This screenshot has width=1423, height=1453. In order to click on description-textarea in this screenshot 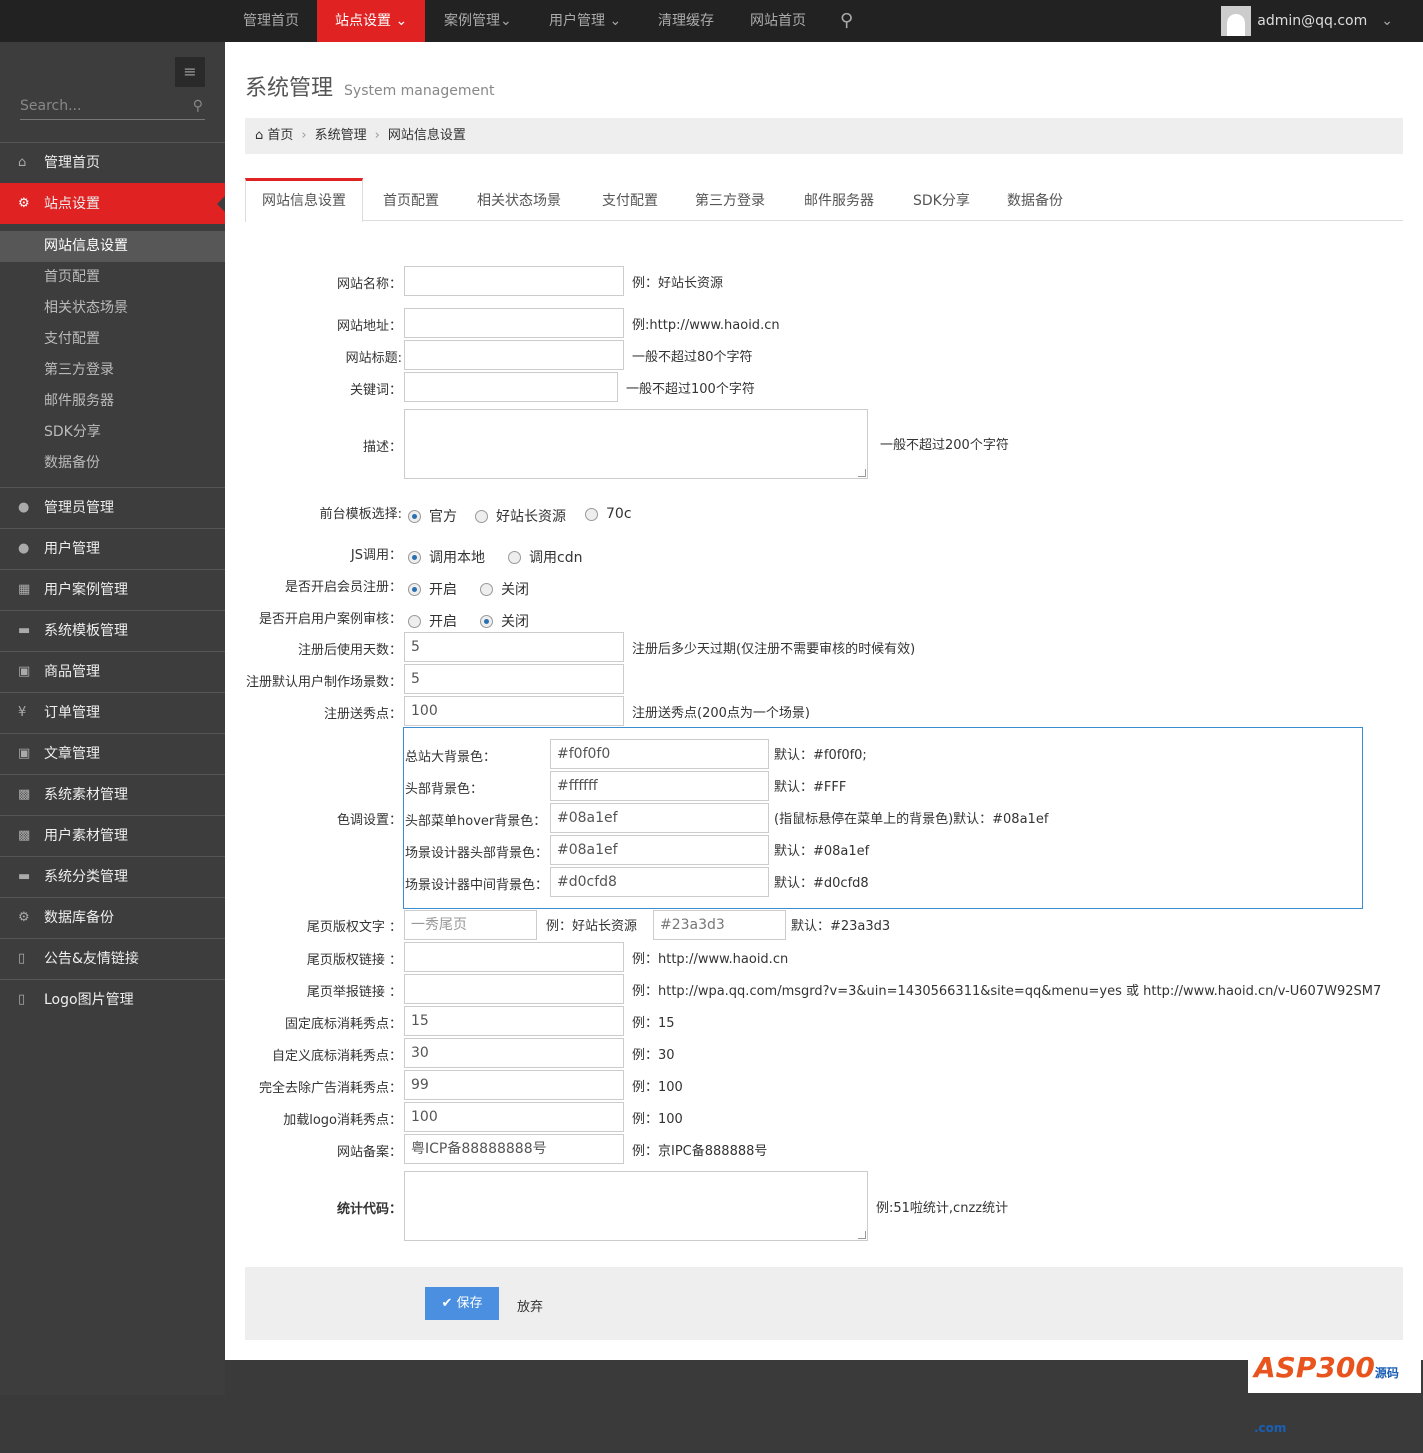, I will do `click(636, 444)`.